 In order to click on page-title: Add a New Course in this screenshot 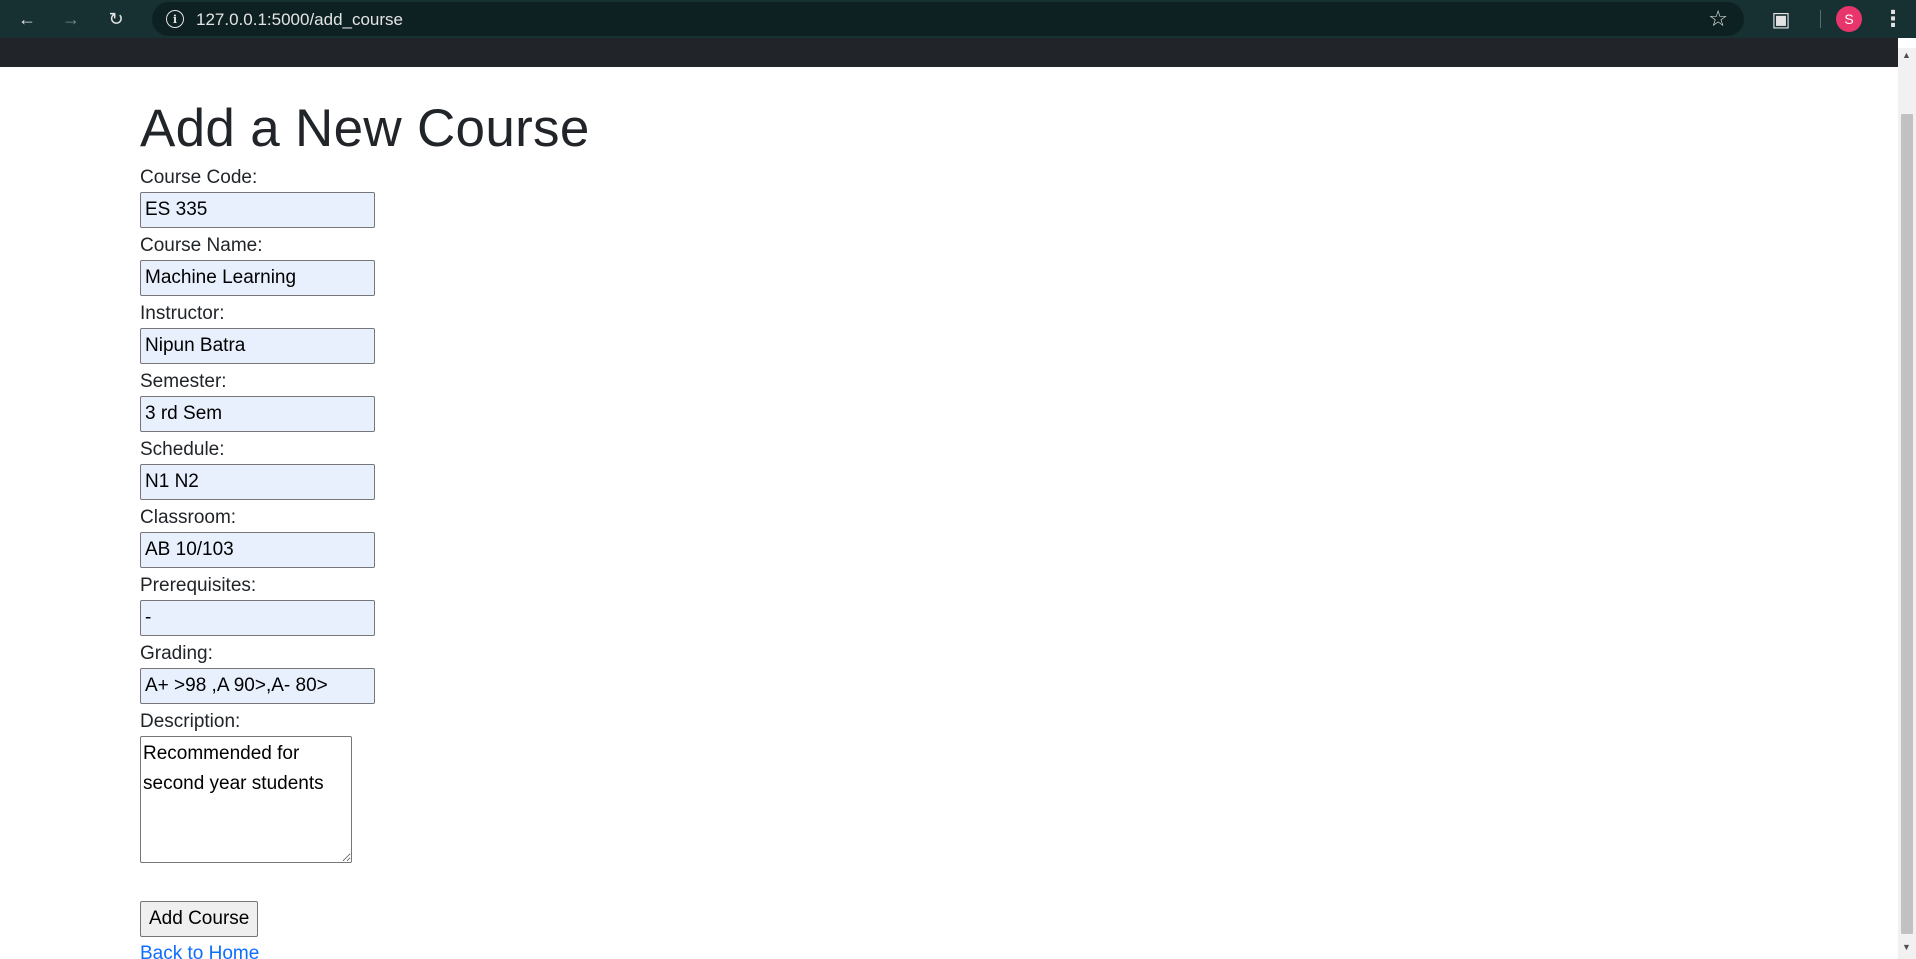, I will do `click(365, 128)`.